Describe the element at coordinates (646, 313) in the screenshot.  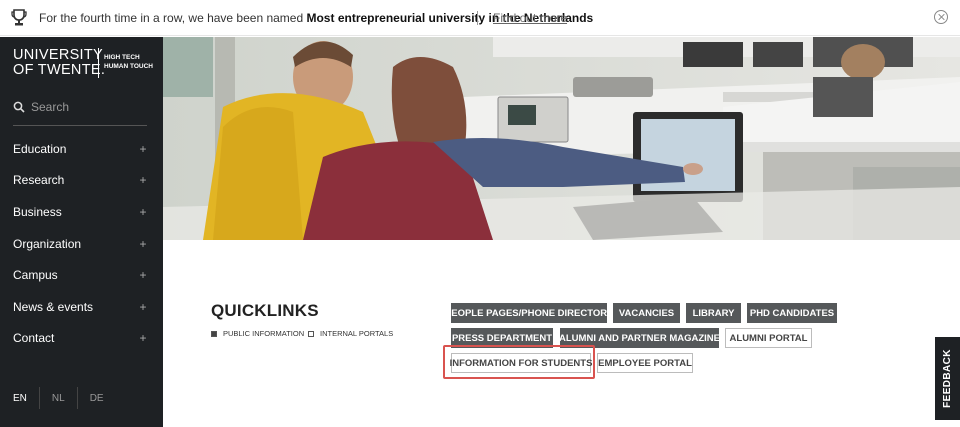
I see `btn-vacancies: VACANCIES` at that location.